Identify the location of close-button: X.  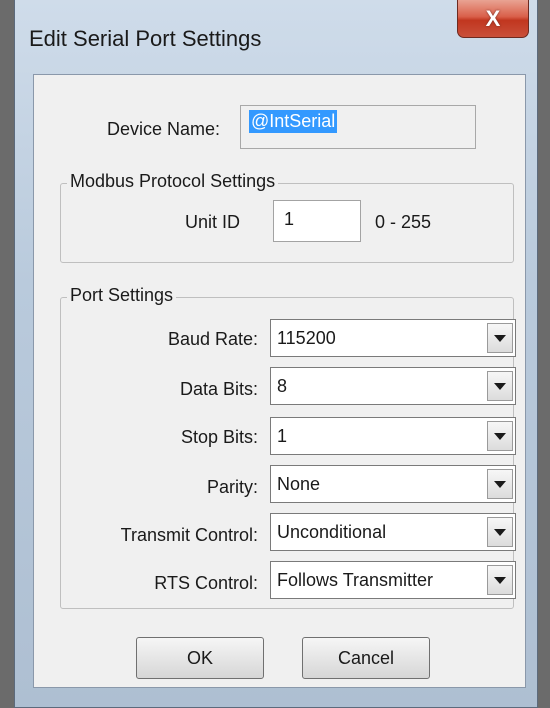
(493, 19).